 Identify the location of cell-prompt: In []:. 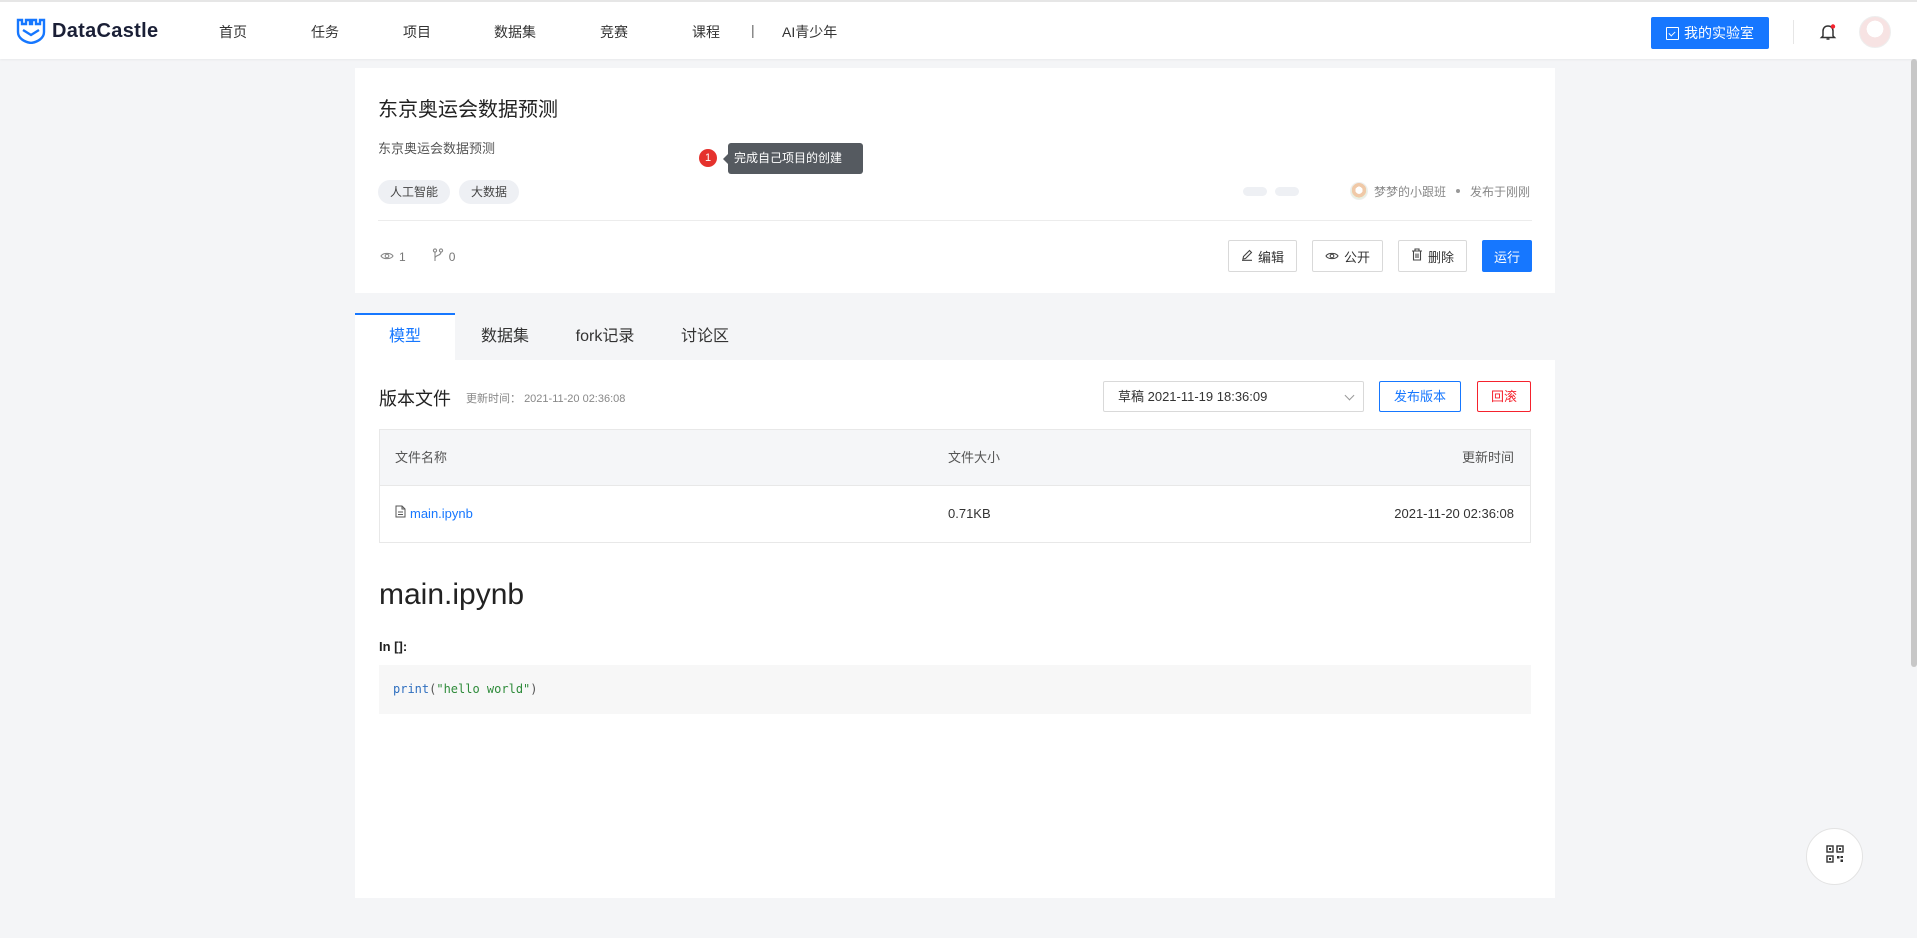
(393, 646).